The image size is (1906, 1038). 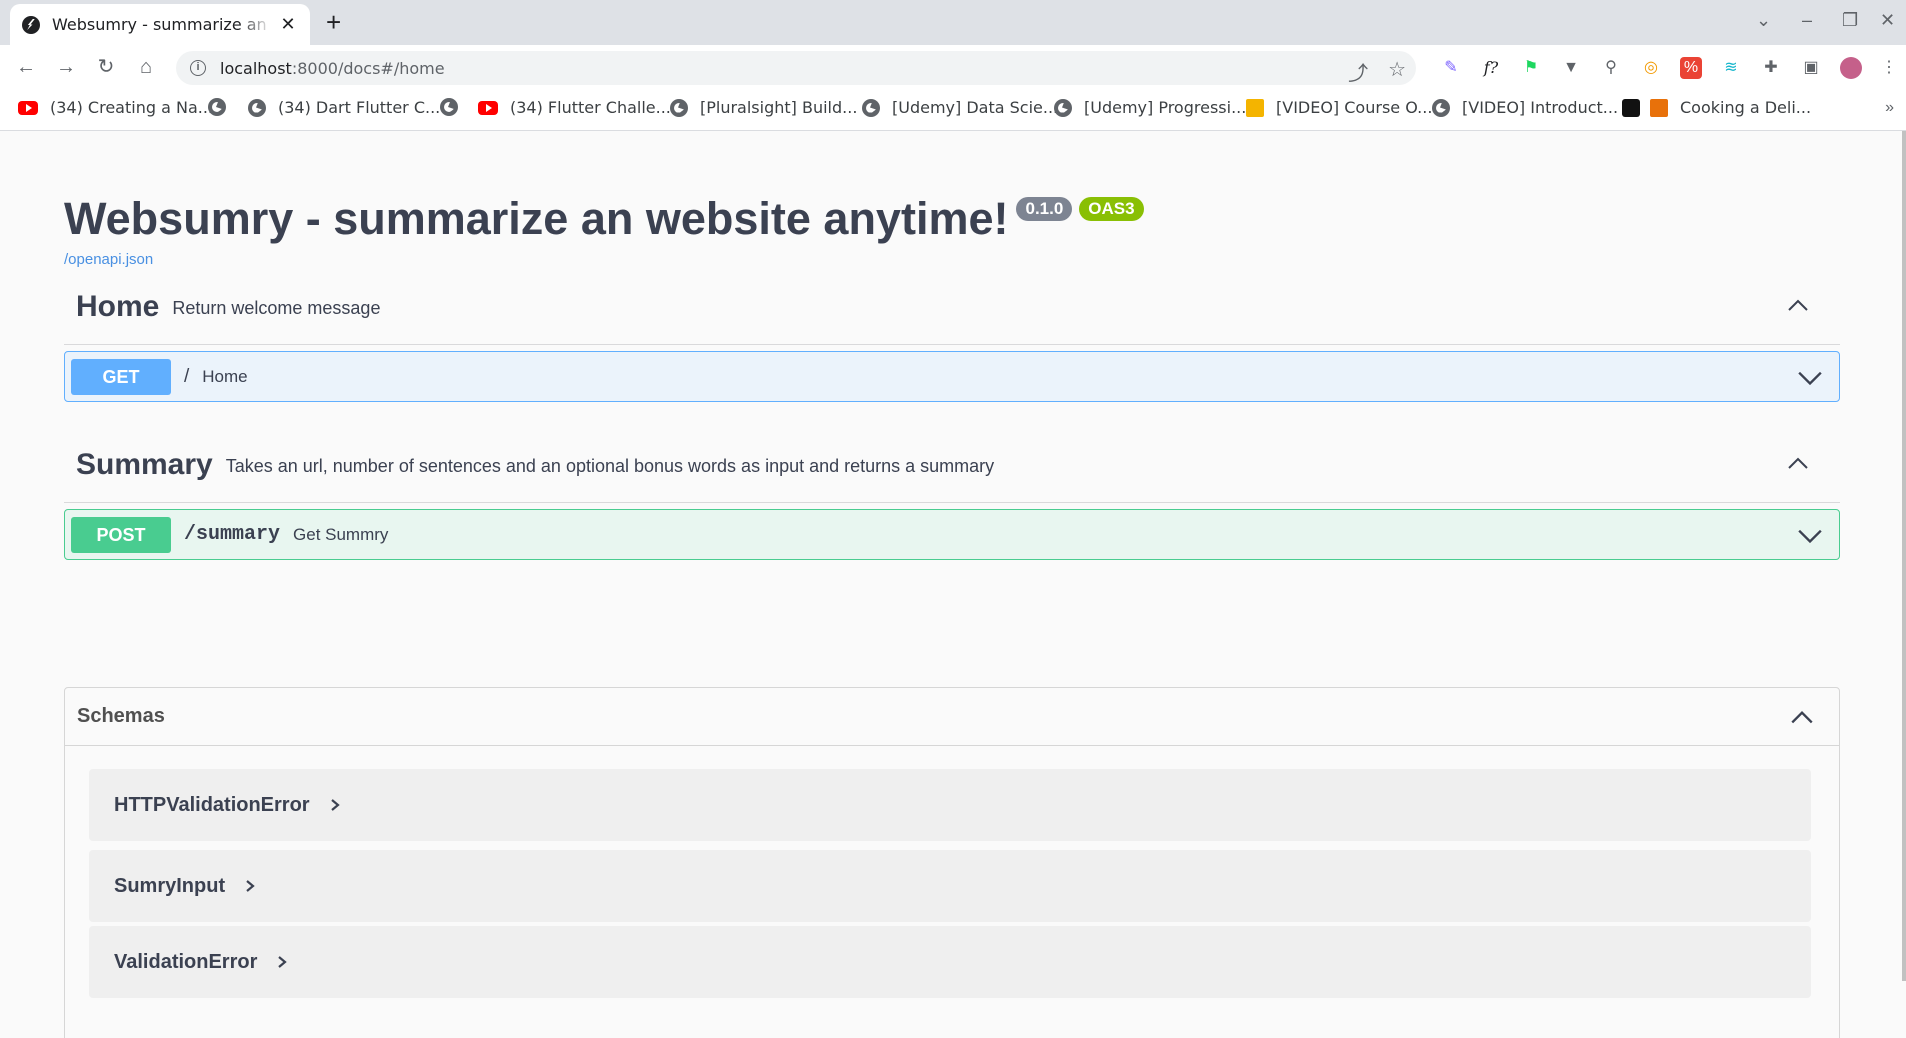 I want to click on percent-extension-icon: %, so click(x=1691, y=68).